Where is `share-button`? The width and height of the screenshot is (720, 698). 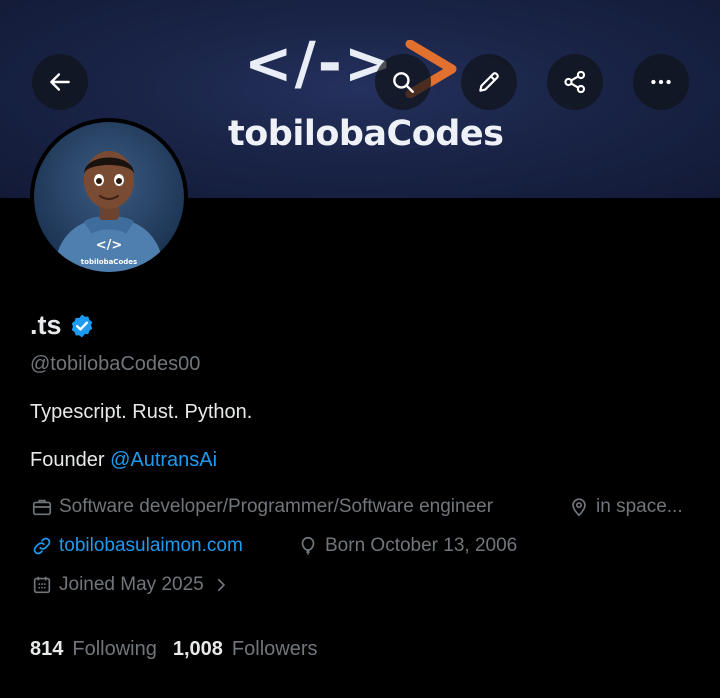 share-button is located at coordinates (575, 82).